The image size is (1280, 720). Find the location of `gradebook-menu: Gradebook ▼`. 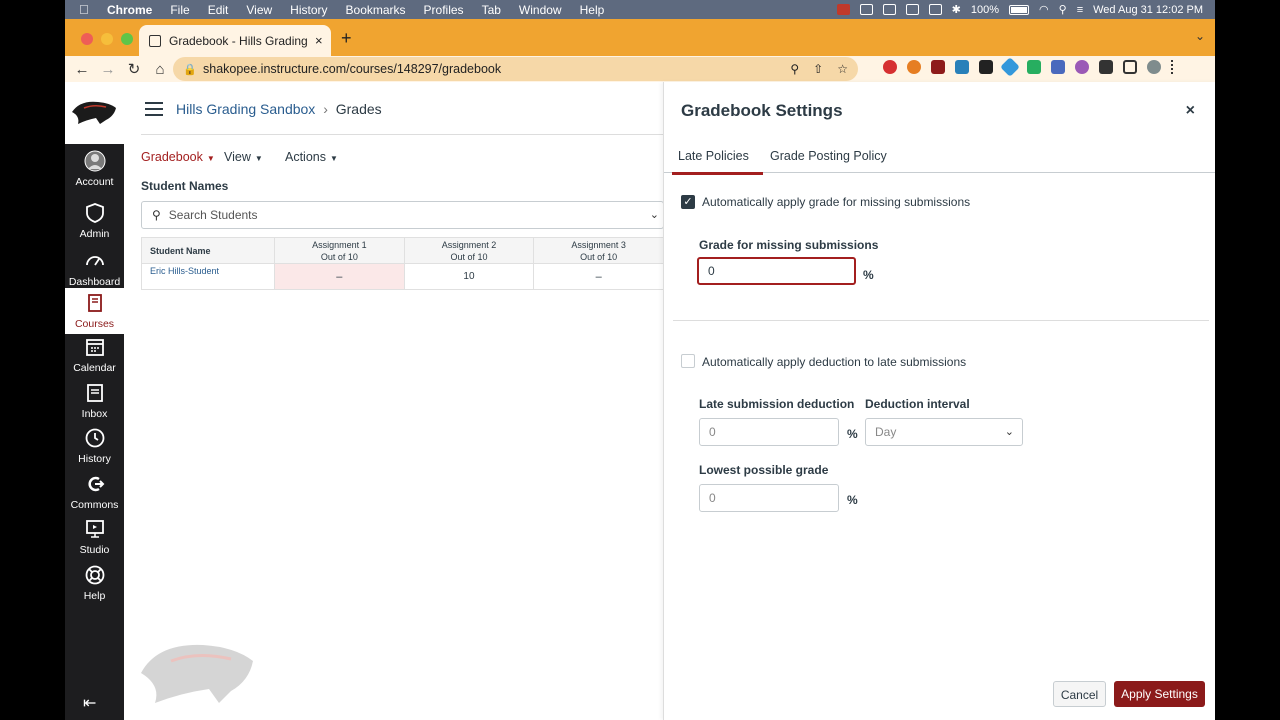

gradebook-menu: Gradebook ▼ is located at coordinates (178, 157).